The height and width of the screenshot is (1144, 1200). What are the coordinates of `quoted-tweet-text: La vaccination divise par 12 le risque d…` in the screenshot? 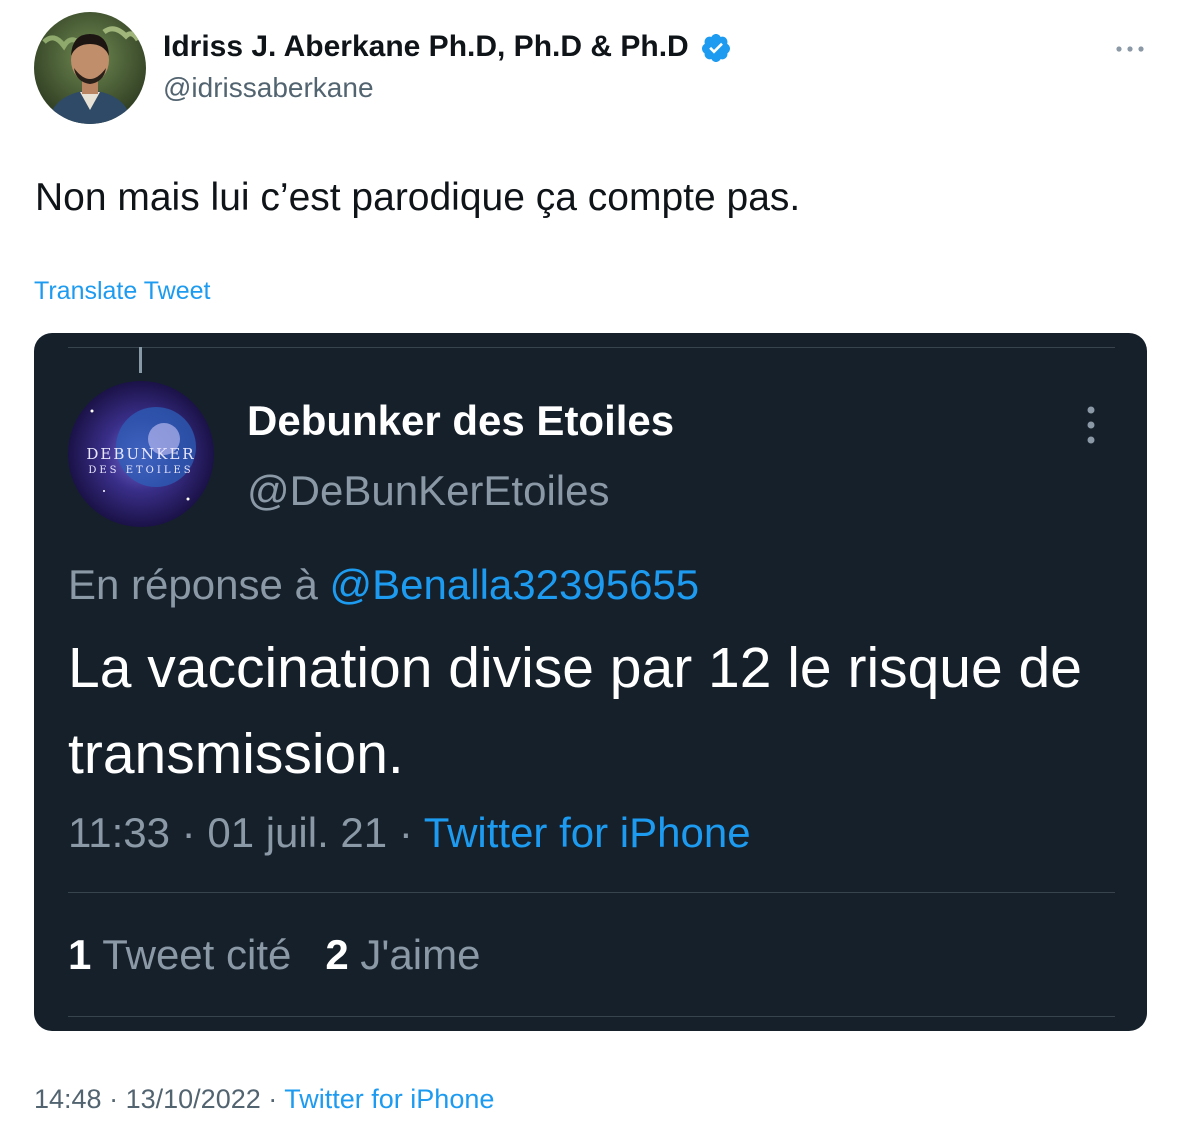 It's located at (575, 711).